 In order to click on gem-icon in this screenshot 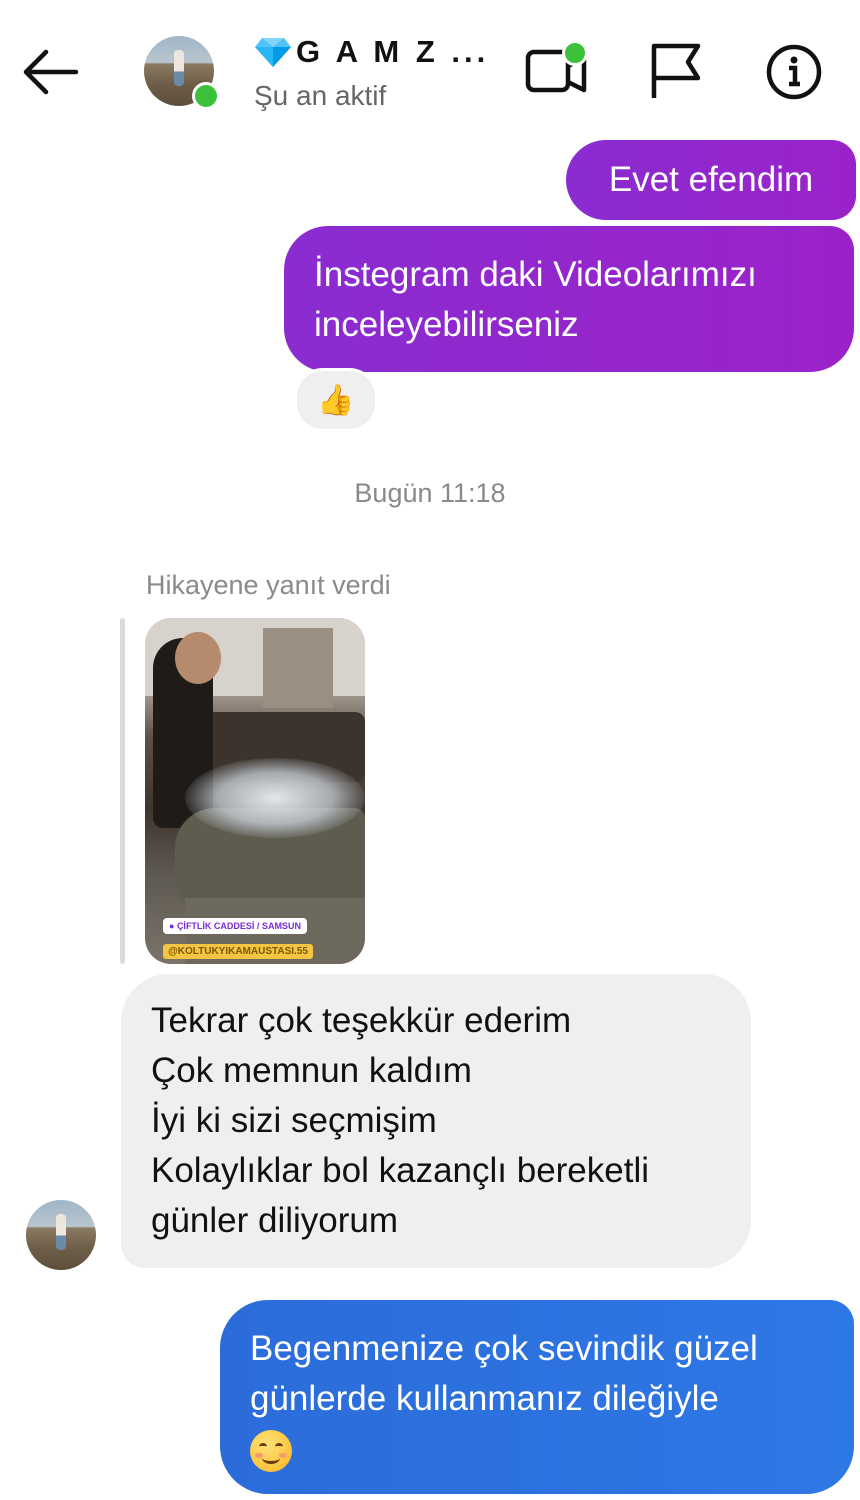, I will do `click(273, 52)`.